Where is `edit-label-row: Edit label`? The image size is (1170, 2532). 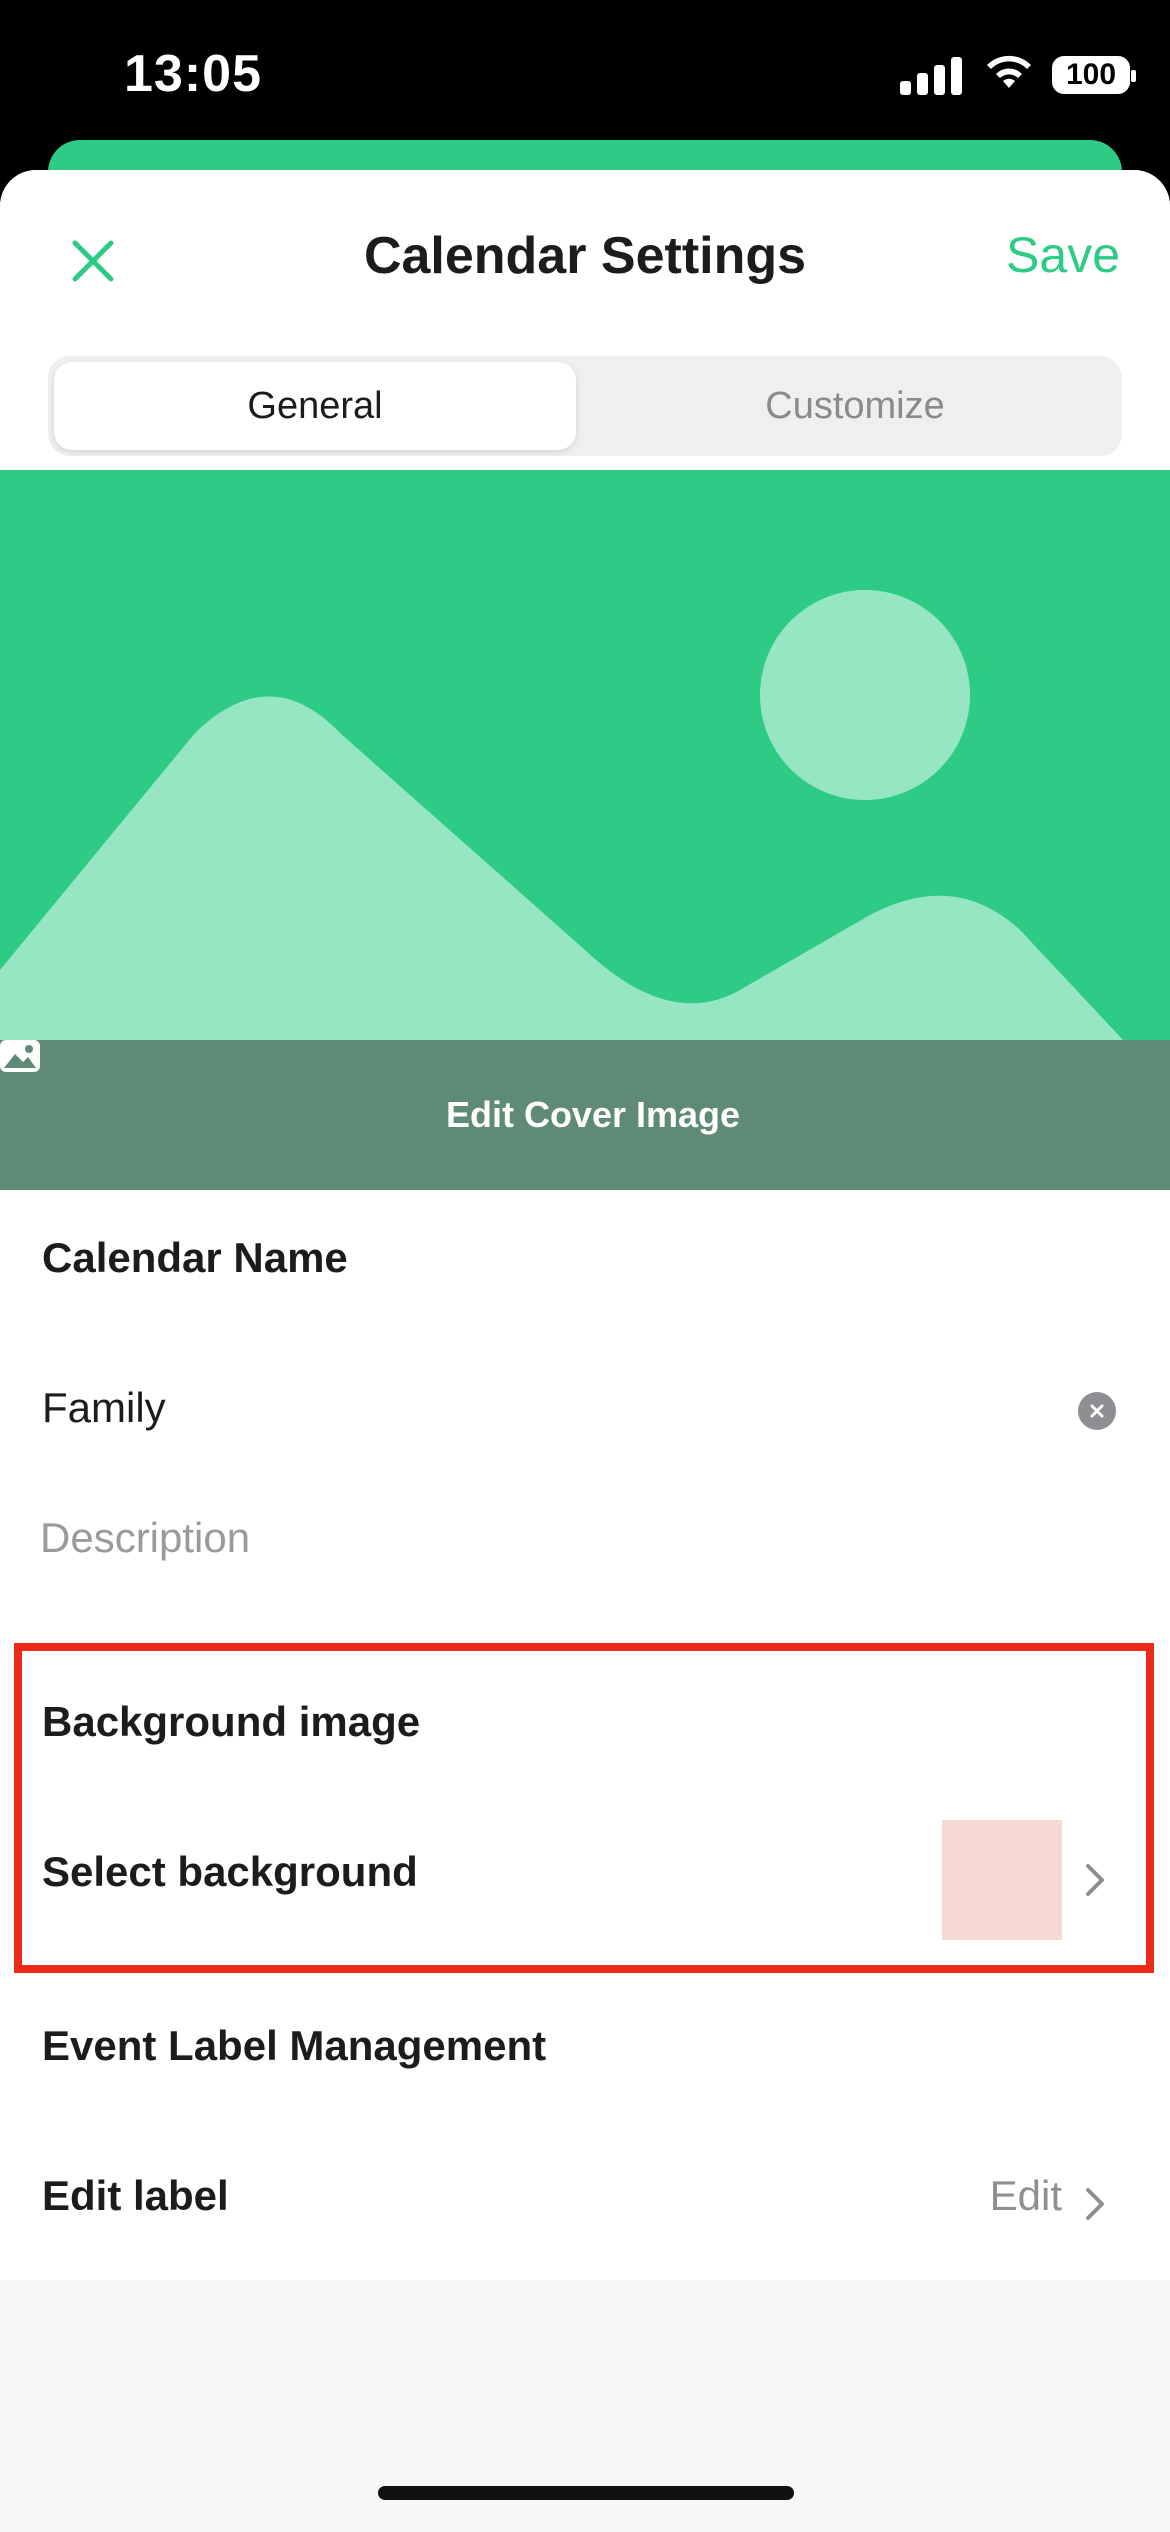 edit-label-row: Edit label is located at coordinates (135, 2196).